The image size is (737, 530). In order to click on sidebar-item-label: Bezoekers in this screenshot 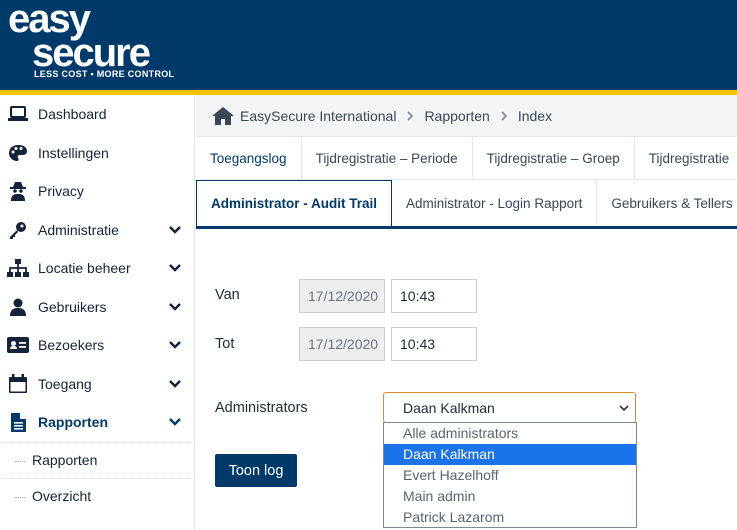, I will do `click(71, 345)`.